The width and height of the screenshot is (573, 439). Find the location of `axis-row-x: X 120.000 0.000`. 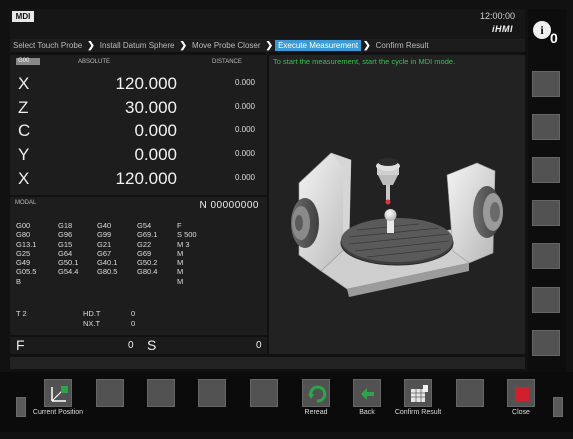

axis-row-x: X 120.000 0.000 is located at coordinates (138, 83).